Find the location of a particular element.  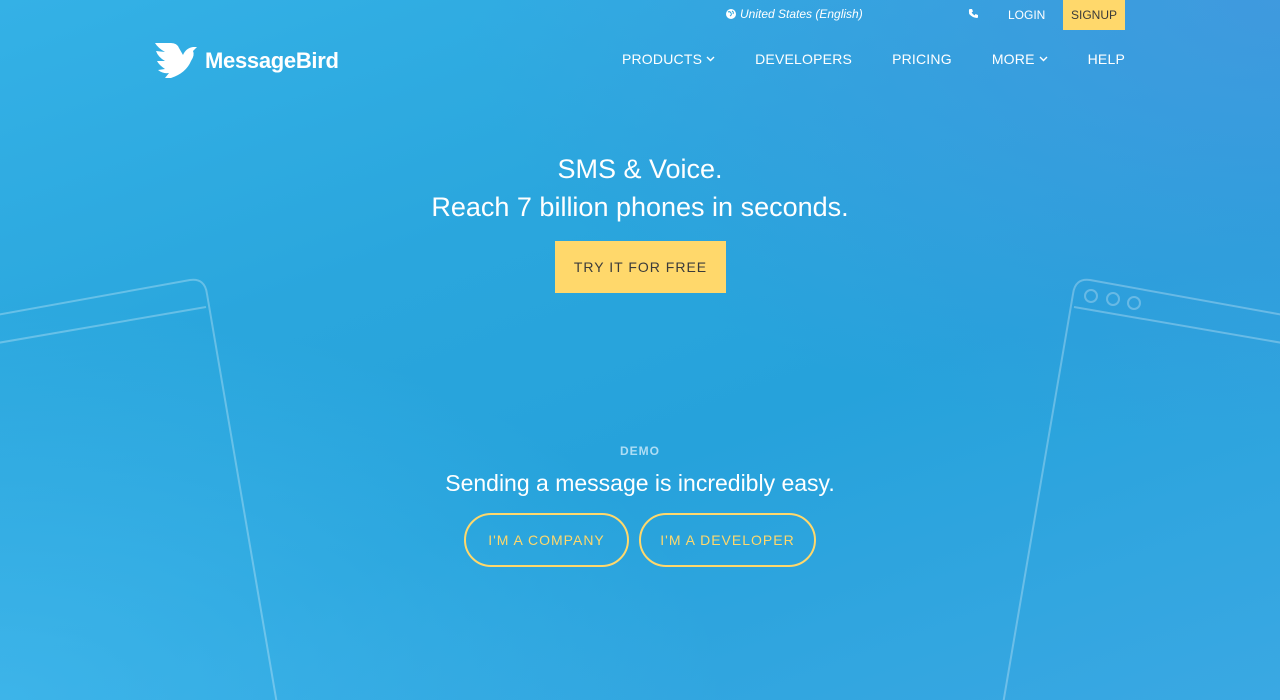

demo-title: Sending a message is incredibly easy. is located at coordinates (640, 483).